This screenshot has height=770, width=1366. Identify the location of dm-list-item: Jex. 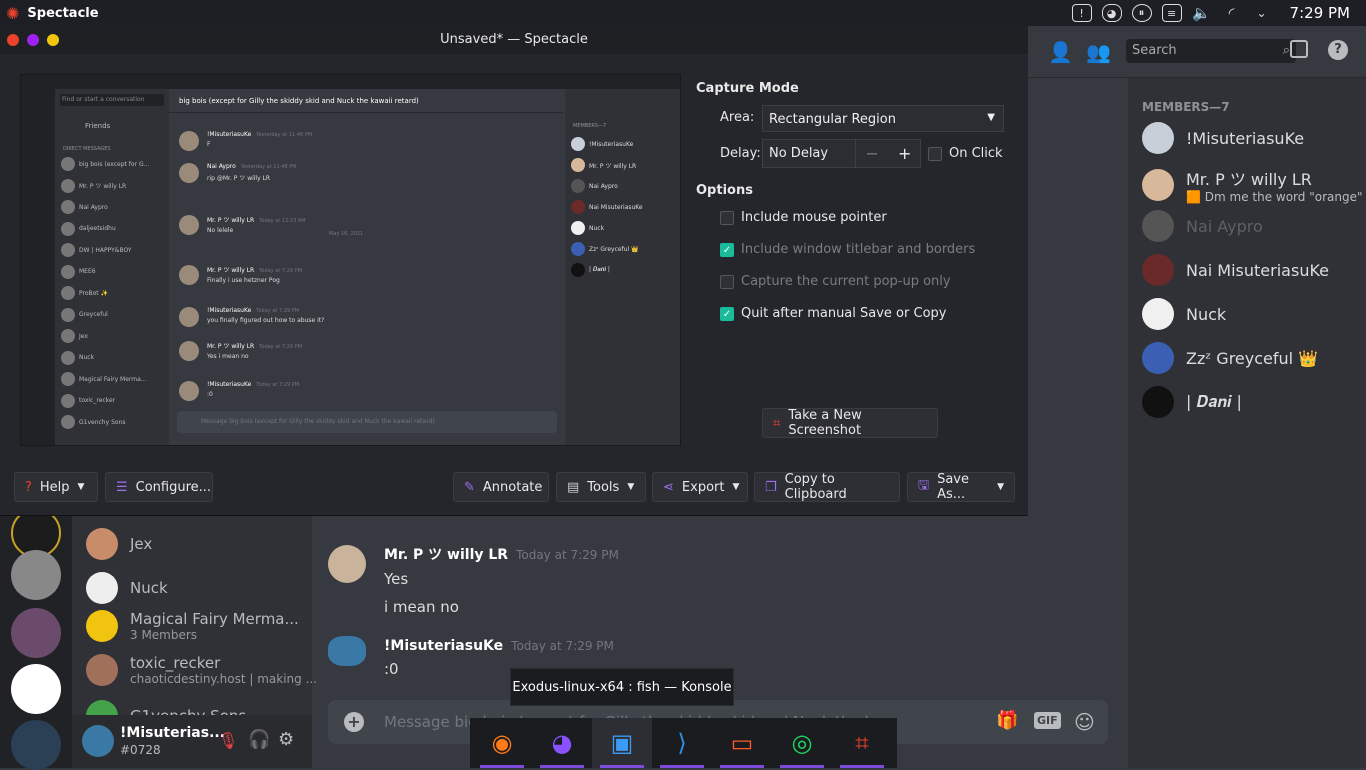
(119, 544).